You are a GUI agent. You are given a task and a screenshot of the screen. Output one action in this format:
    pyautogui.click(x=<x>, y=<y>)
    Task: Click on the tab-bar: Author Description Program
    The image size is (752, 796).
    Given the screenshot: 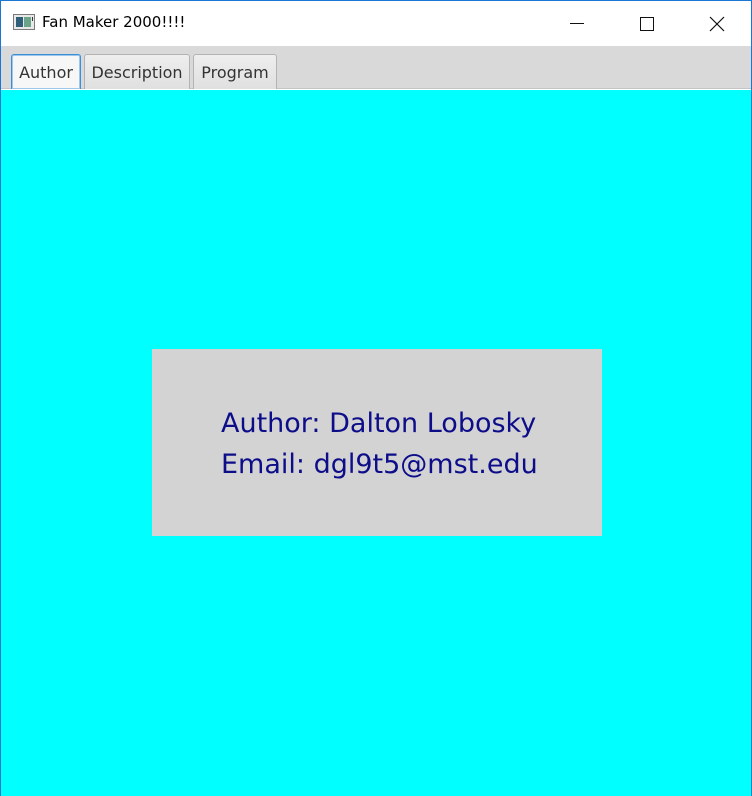 What is the action you would take?
    pyautogui.click(x=376, y=67)
    